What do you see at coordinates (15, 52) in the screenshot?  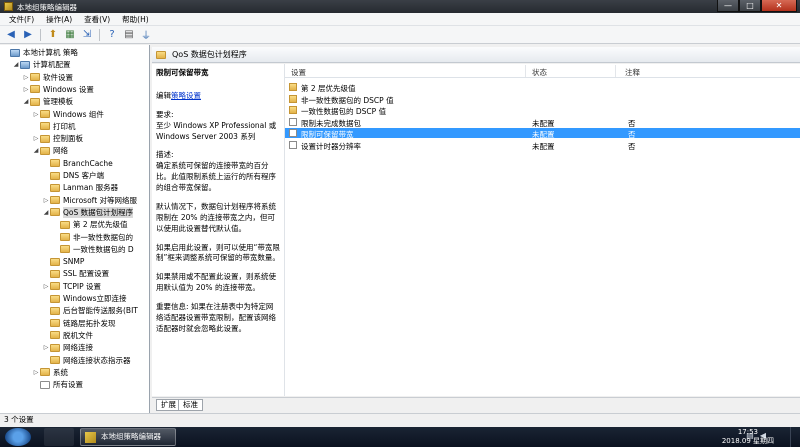 I see `computer-policy-icon` at bounding box center [15, 52].